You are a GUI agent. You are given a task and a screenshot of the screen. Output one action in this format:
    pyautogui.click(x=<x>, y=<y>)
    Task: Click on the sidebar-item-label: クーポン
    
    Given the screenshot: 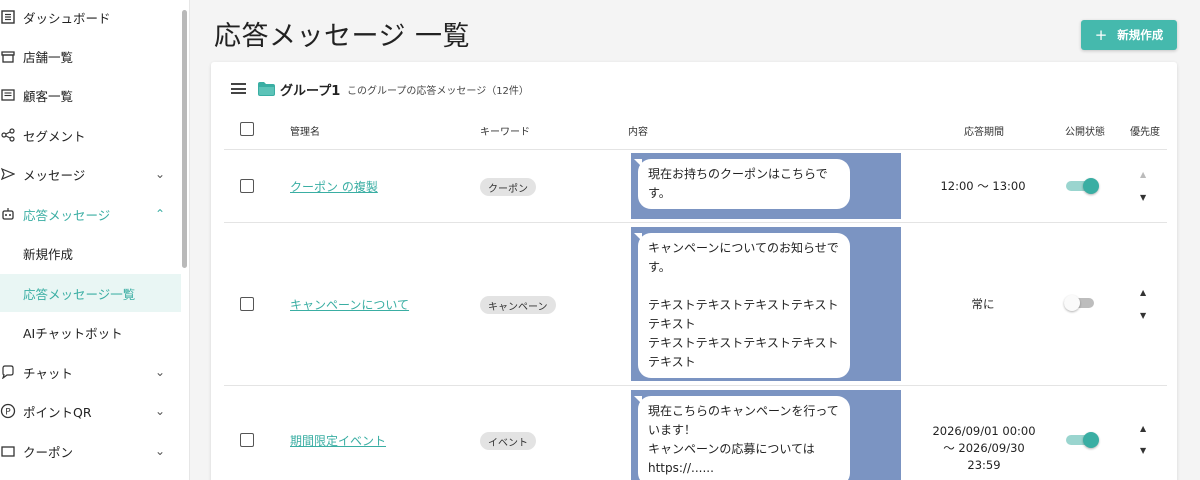 What is the action you would take?
    pyautogui.click(x=48, y=452)
    